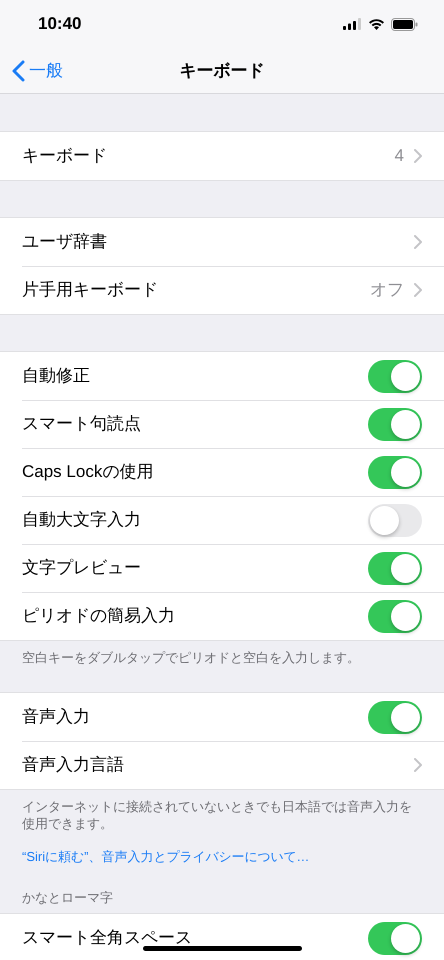 This screenshot has width=444, height=960. What do you see at coordinates (222, 156) in the screenshot?
I see `settings-link-row: キーボード 4` at bounding box center [222, 156].